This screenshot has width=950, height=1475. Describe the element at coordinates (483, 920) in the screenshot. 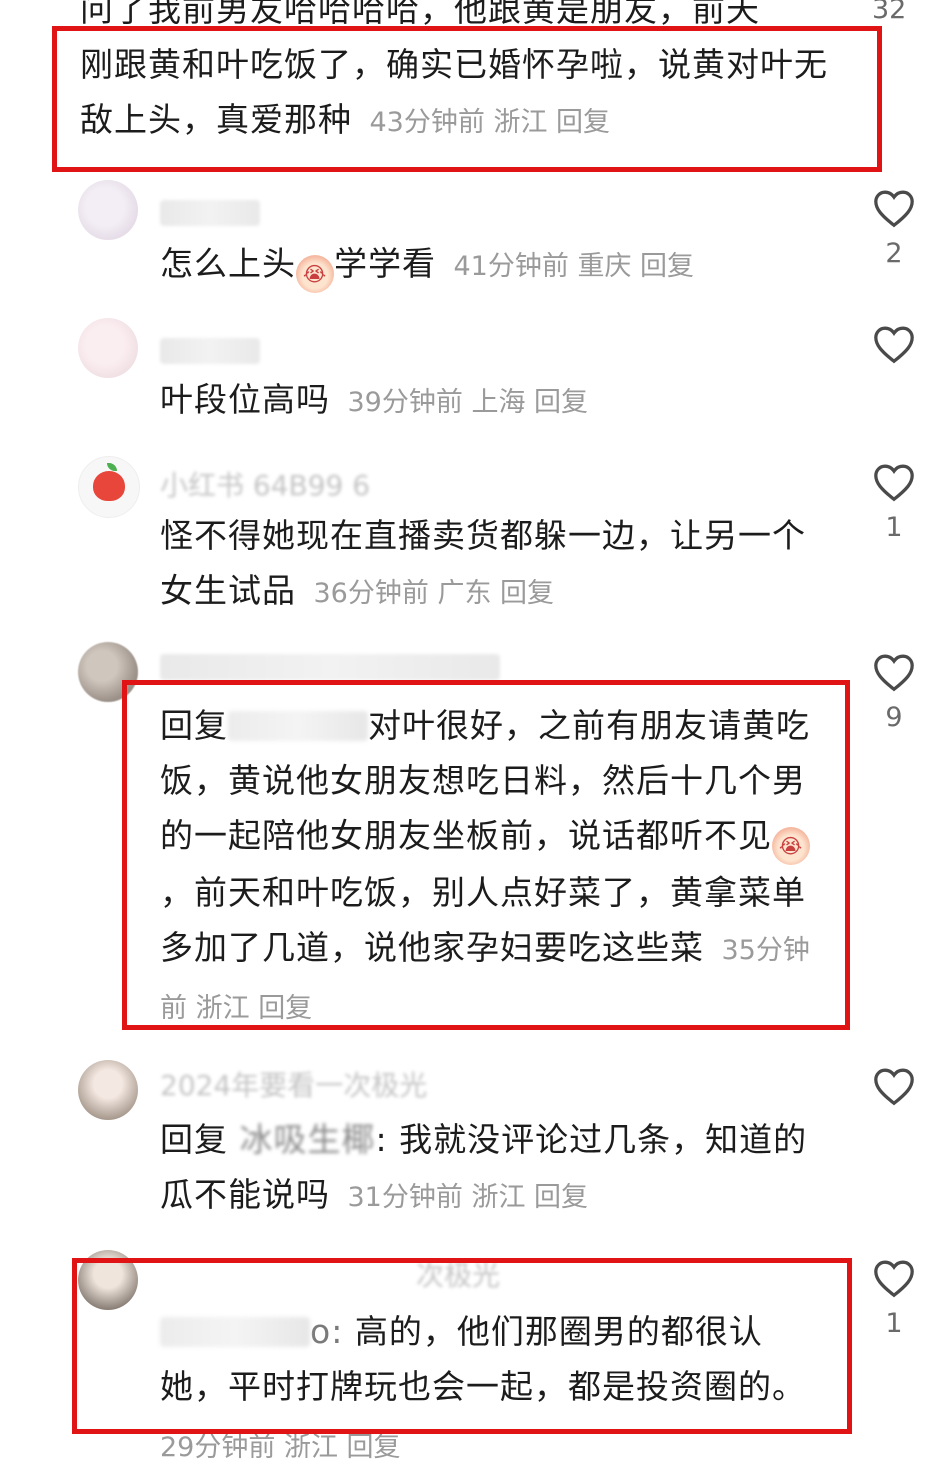

I see `comment-text-part: ，前天和叶吃饭，别人点好菜了，黄拿菜单多加了几道，说他家孕妇要吃这些菜` at that location.